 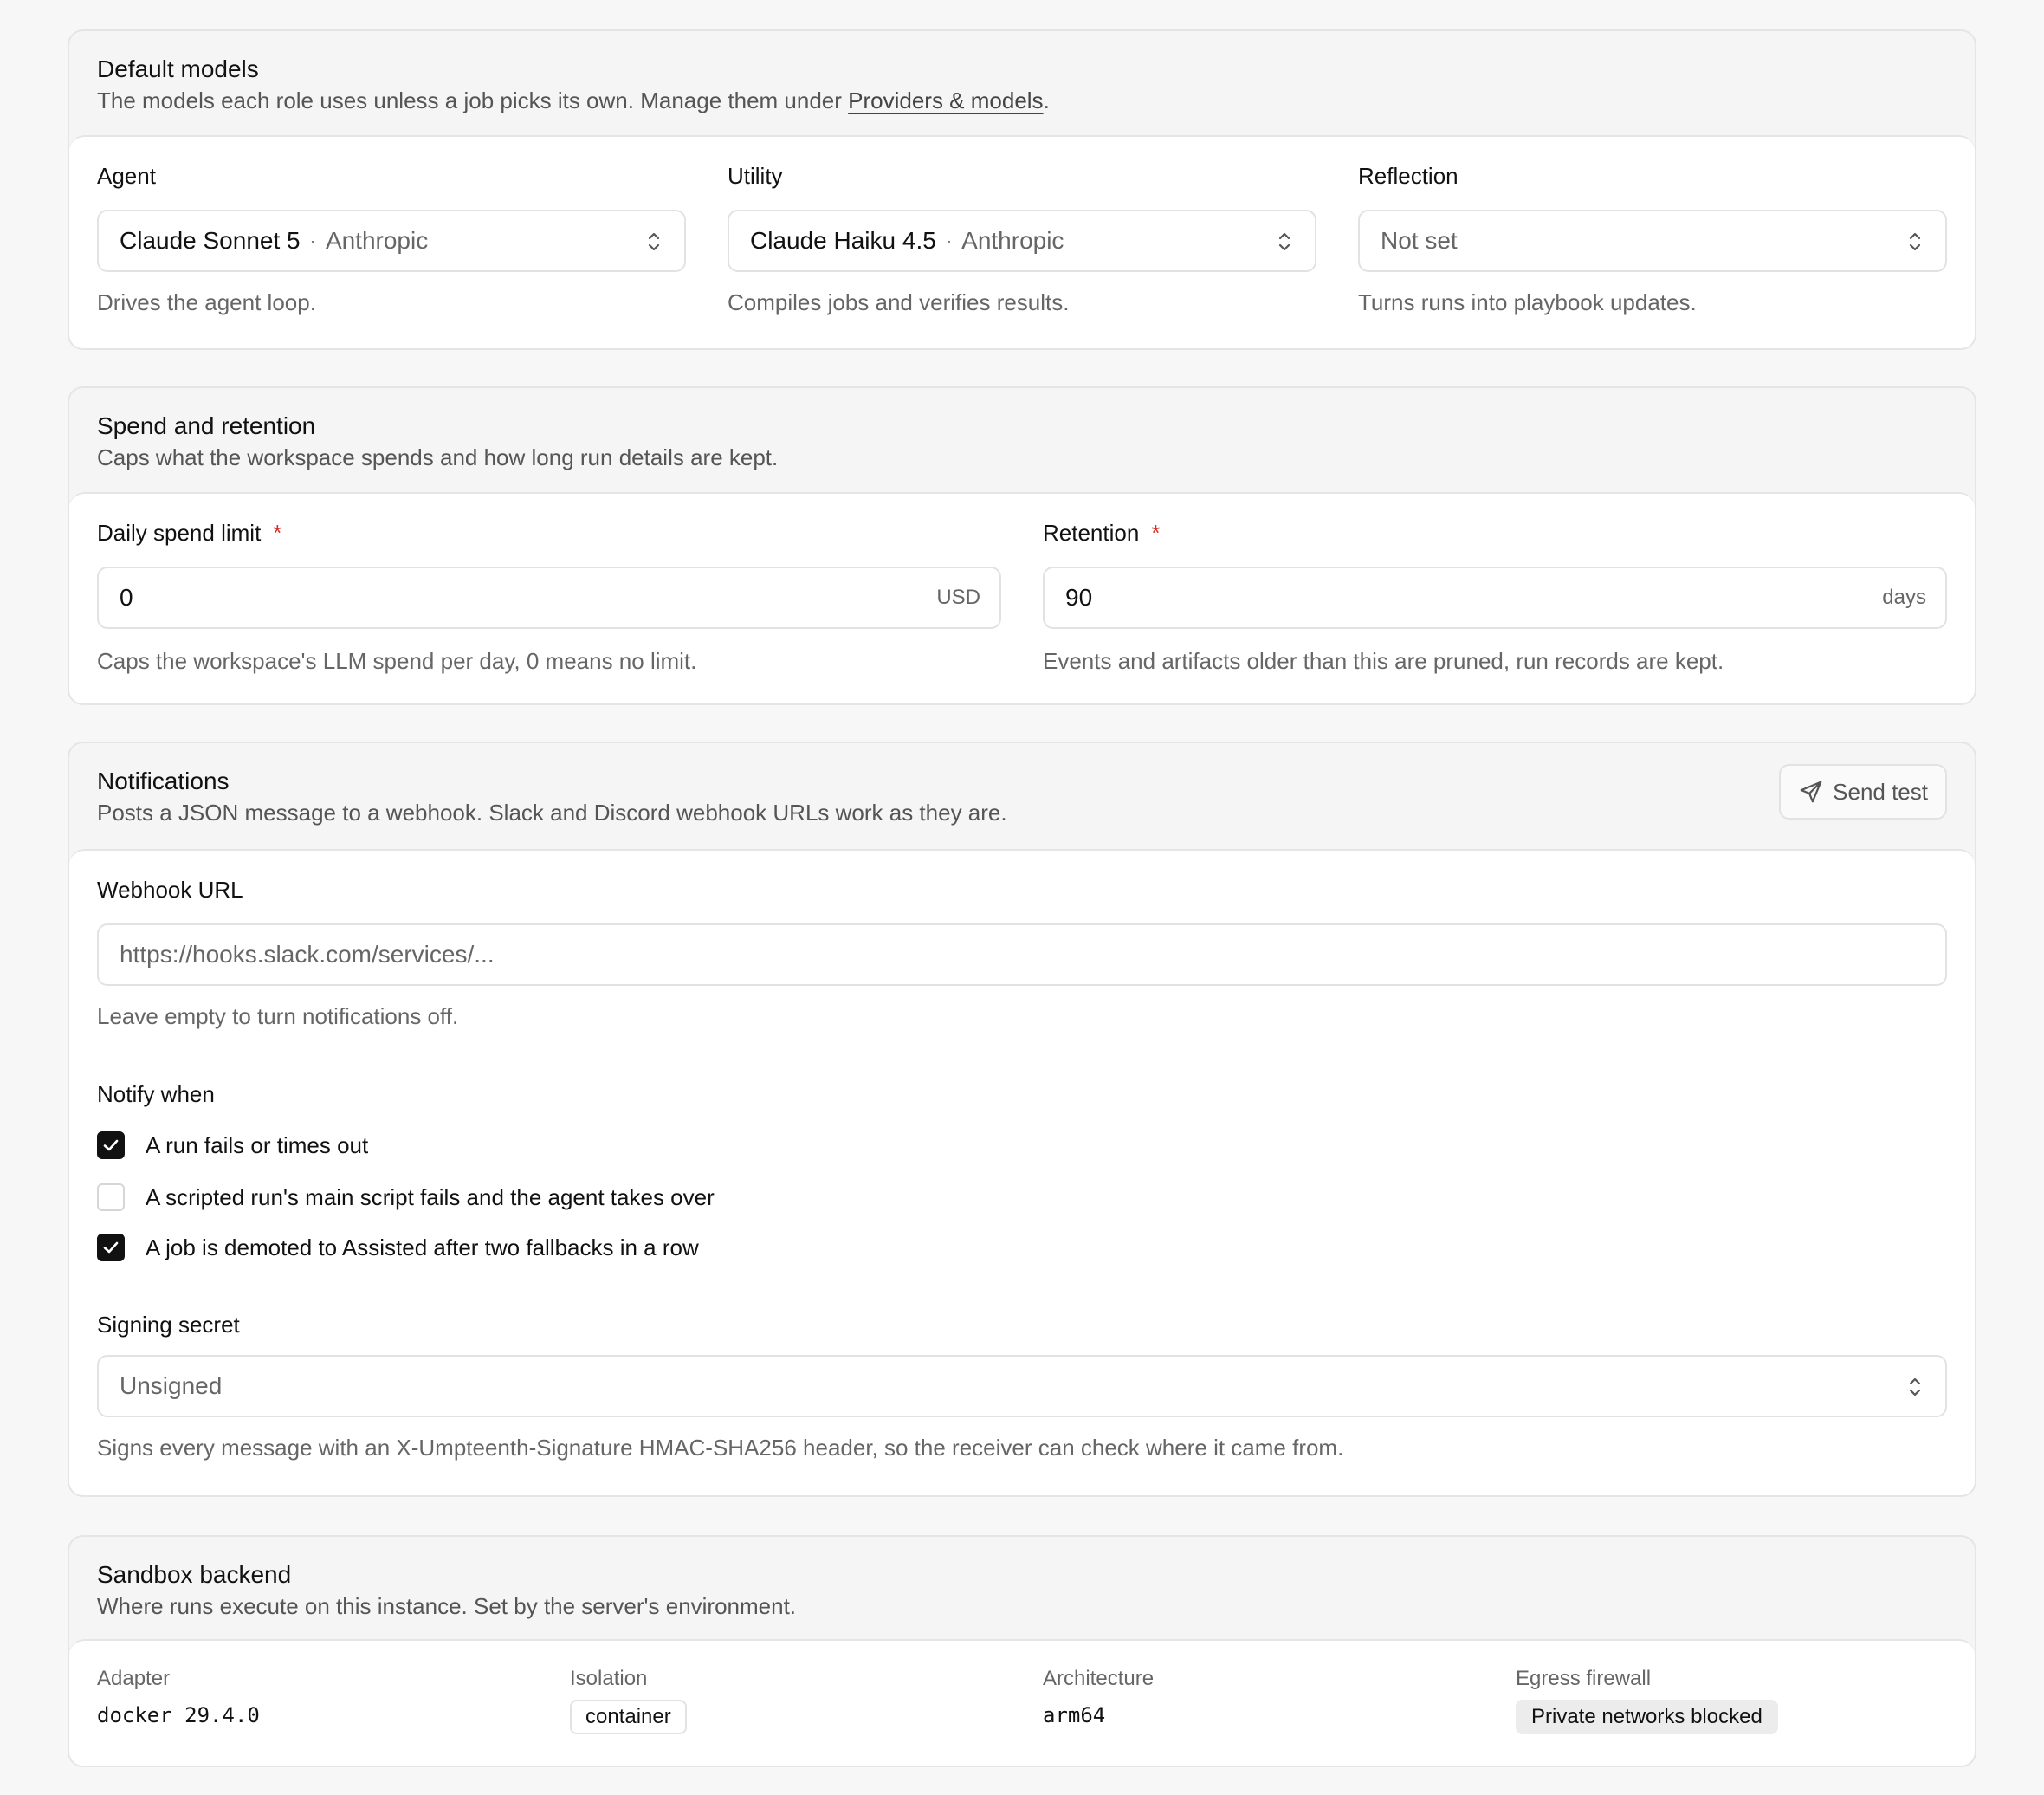 What do you see at coordinates (111, 1197) in the screenshot?
I see `checkbox-unchecked` at bounding box center [111, 1197].